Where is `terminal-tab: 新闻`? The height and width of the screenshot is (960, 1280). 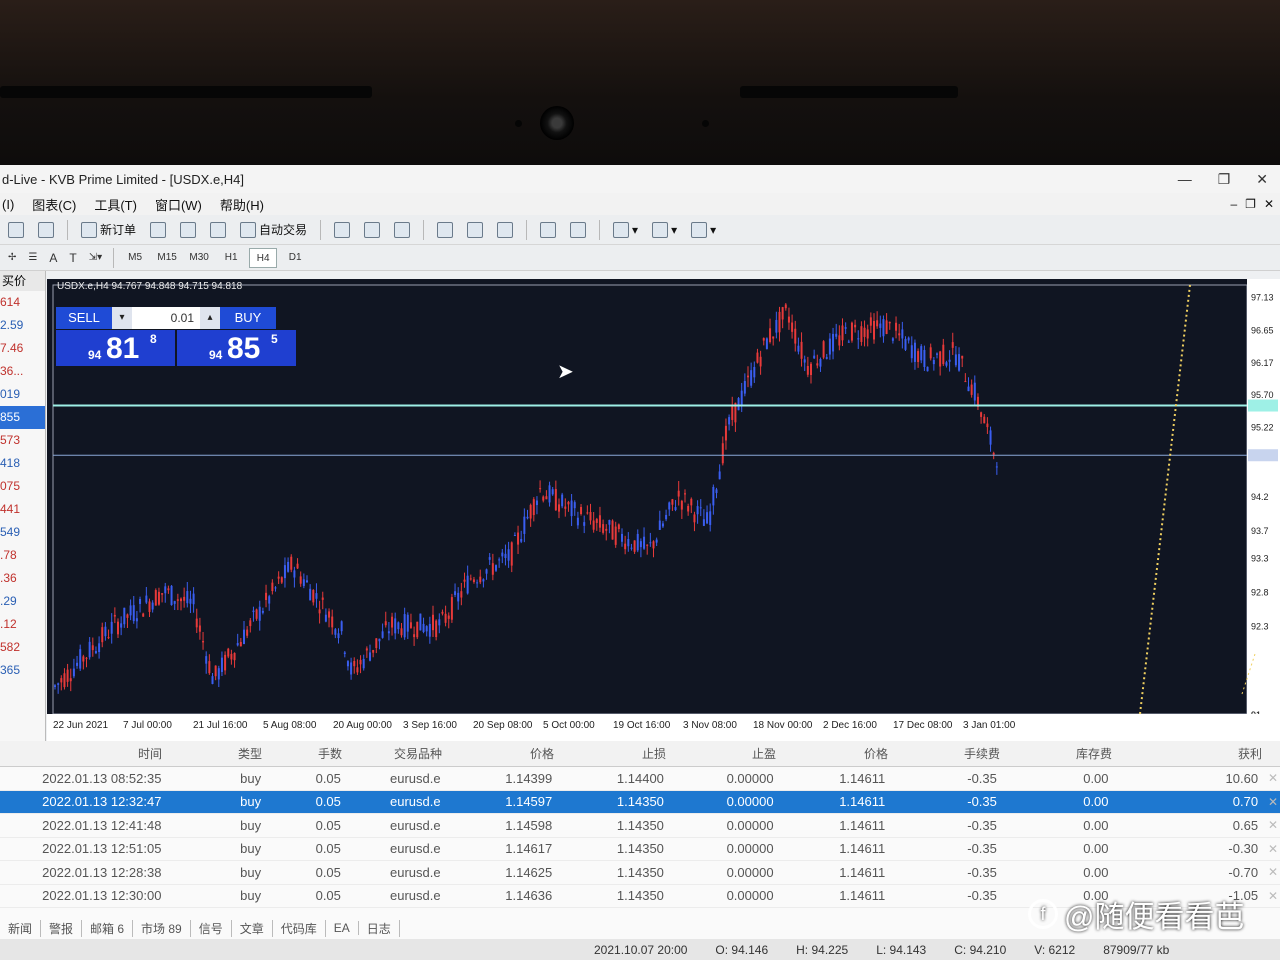
terminal-tab: 新闻 is located at coordinates (21, 928).